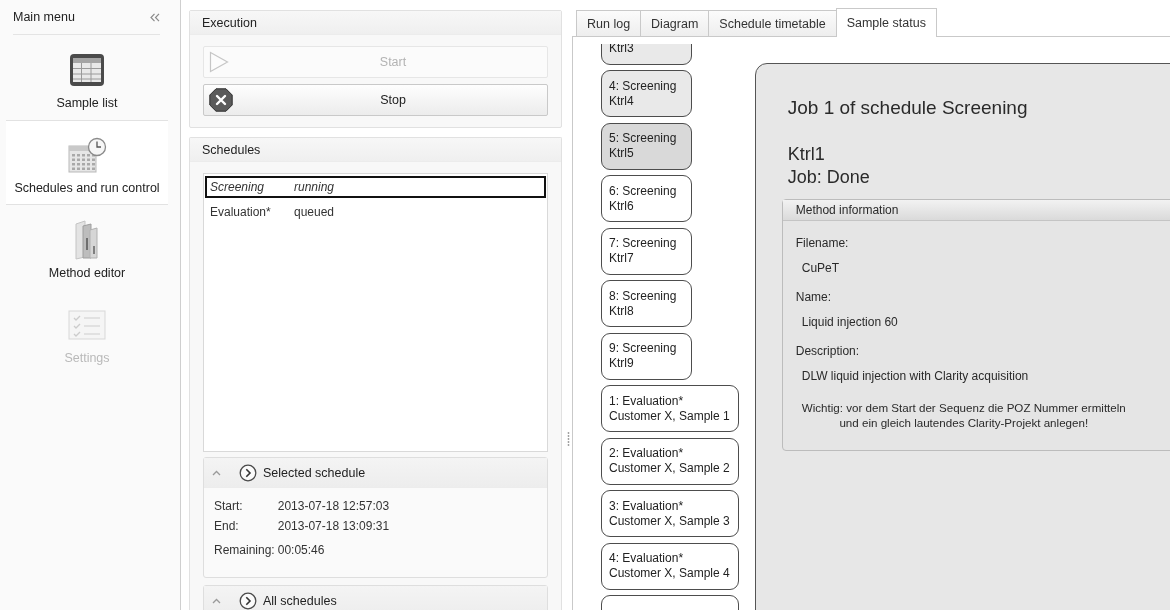  What do you see at coordinates (670, 408) in the screenshot?
I see `job-card: 1: Evaluation* Customer X, Sample 1` at bounding box center [670, 408].